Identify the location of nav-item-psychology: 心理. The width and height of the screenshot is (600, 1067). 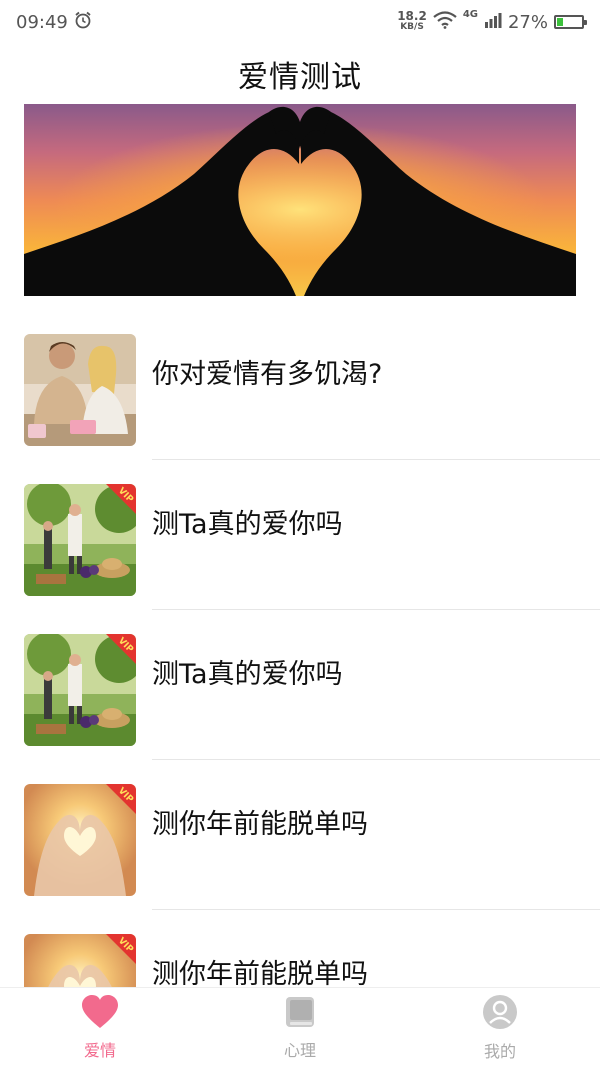
(300, 1028).